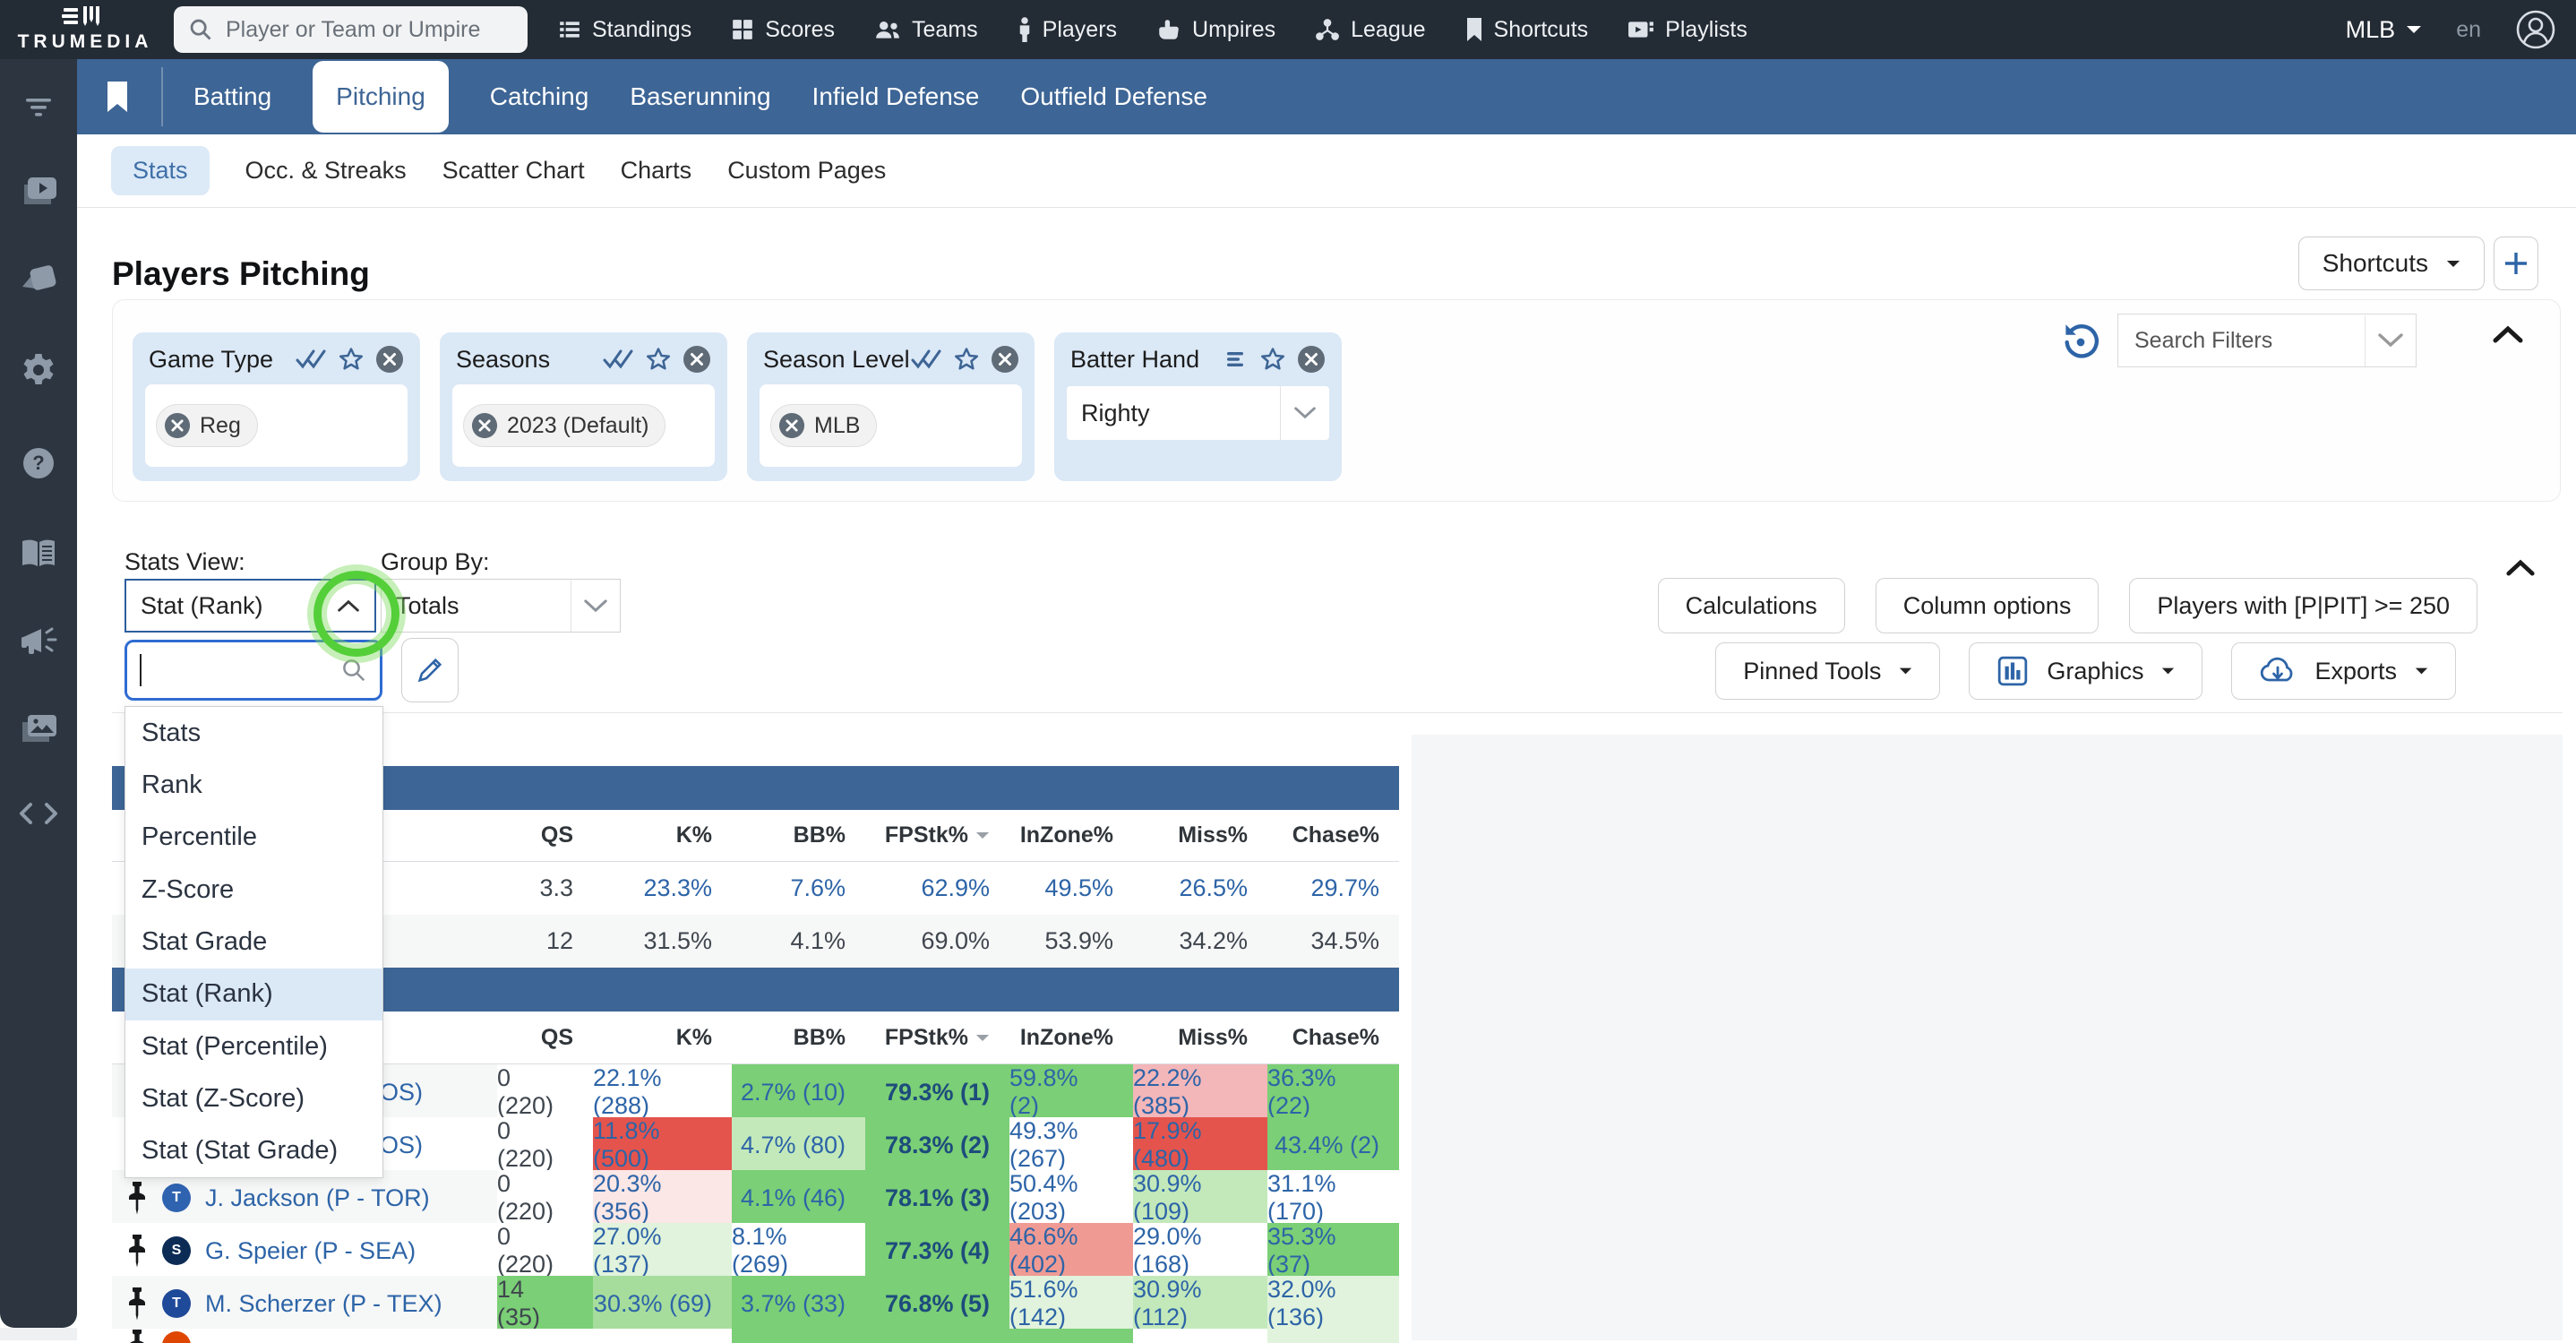 The height and width of the screenshot is (1343, 2576). What do you see at coordinates (117, 97) in the screenshot?
I see `bookmark-icon` at bounding box center [117, 97].